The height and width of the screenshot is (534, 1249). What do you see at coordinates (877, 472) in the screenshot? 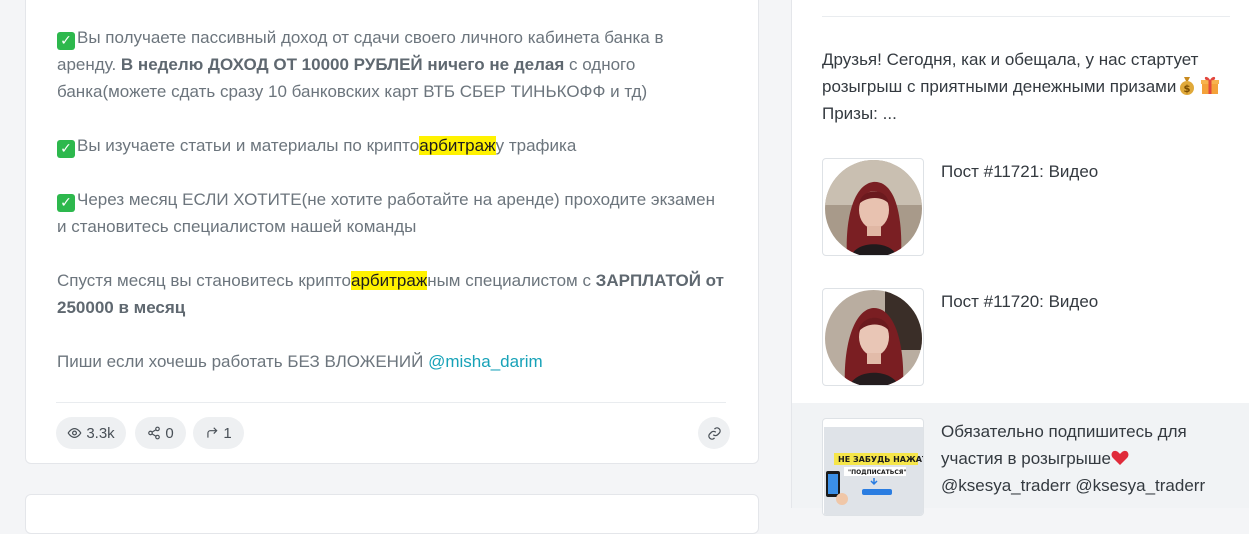
I see `promo-text-line2: "ПОДПИСАТЬСЯ"` at bounding box center [877, 472].